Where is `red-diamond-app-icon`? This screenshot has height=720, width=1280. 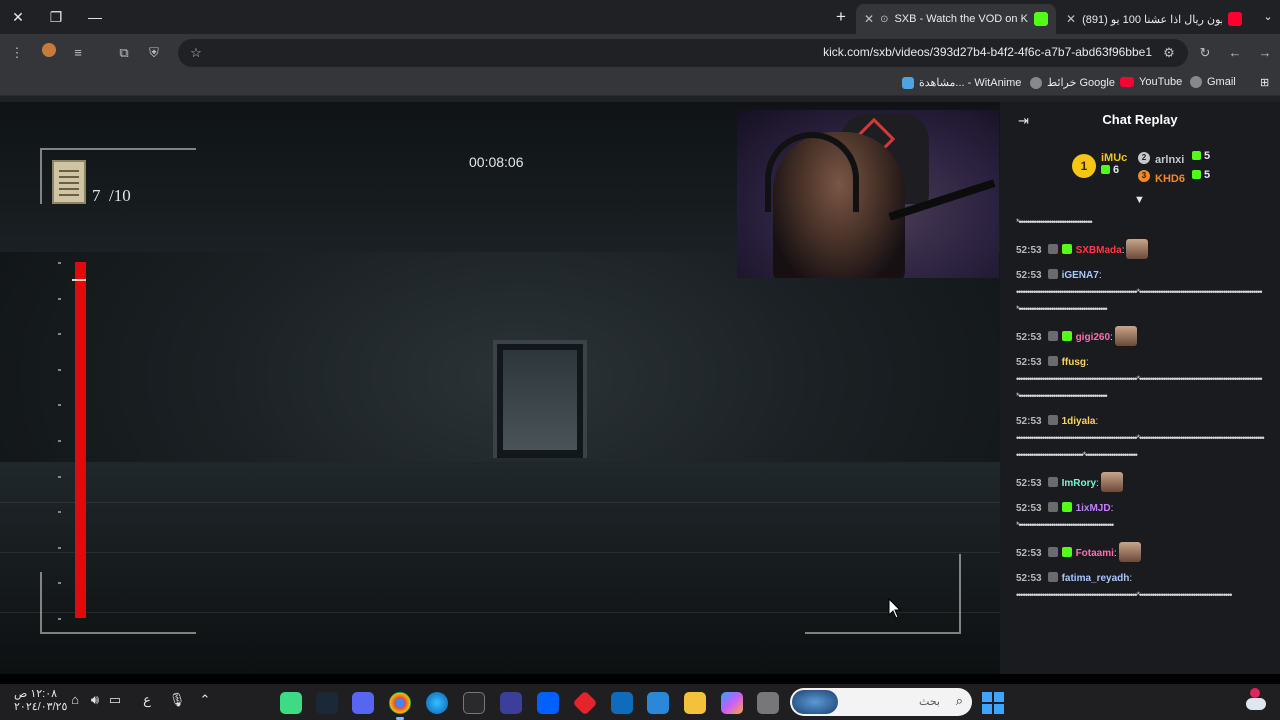 red-diamond-app-icon is located at coordinates (585, 703).